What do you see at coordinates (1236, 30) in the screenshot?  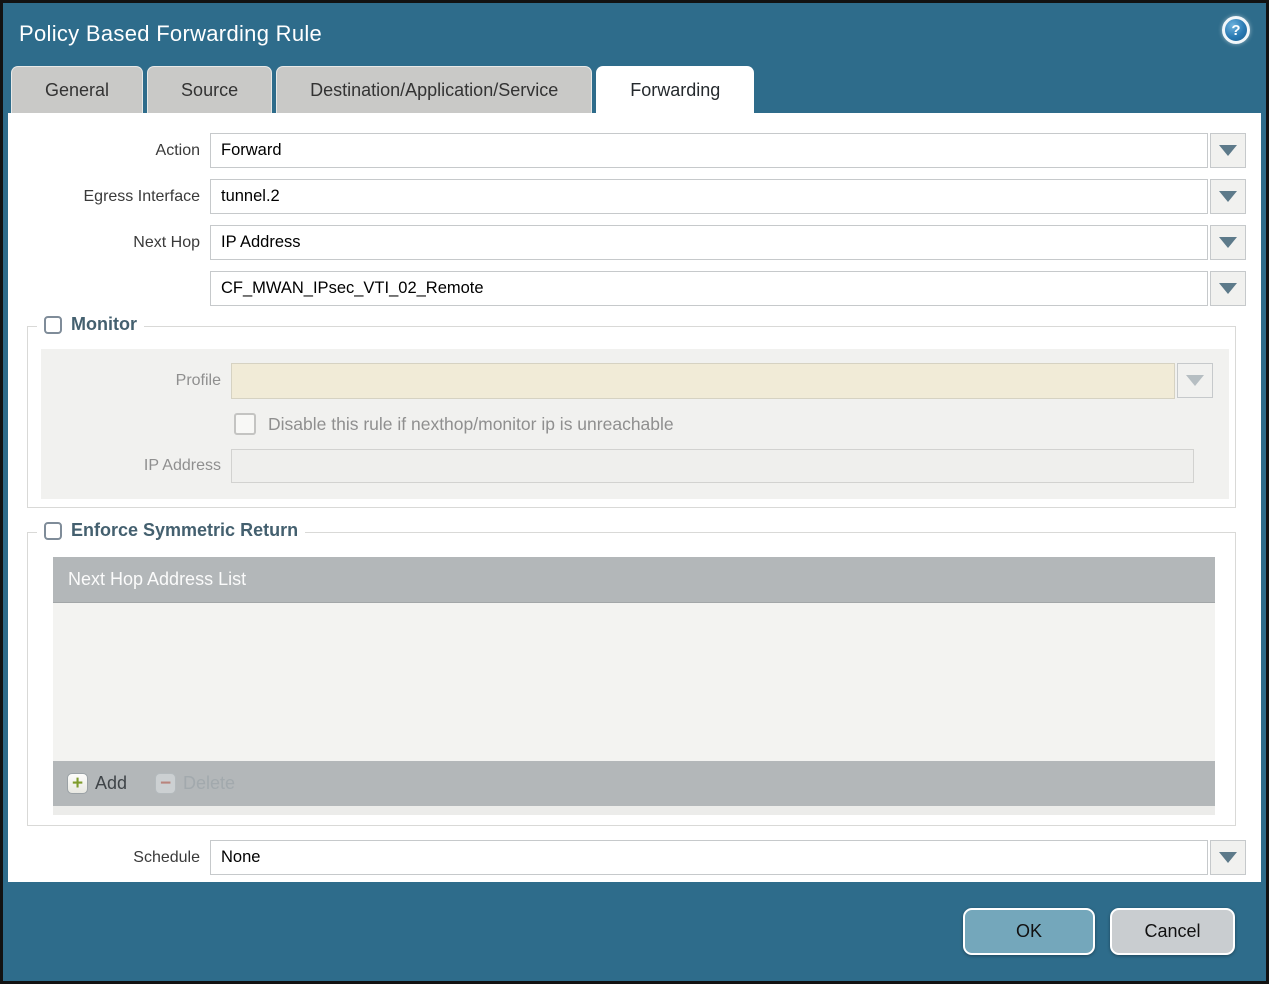 I see `help-icon: ?` at bounding box center [1236, 30].